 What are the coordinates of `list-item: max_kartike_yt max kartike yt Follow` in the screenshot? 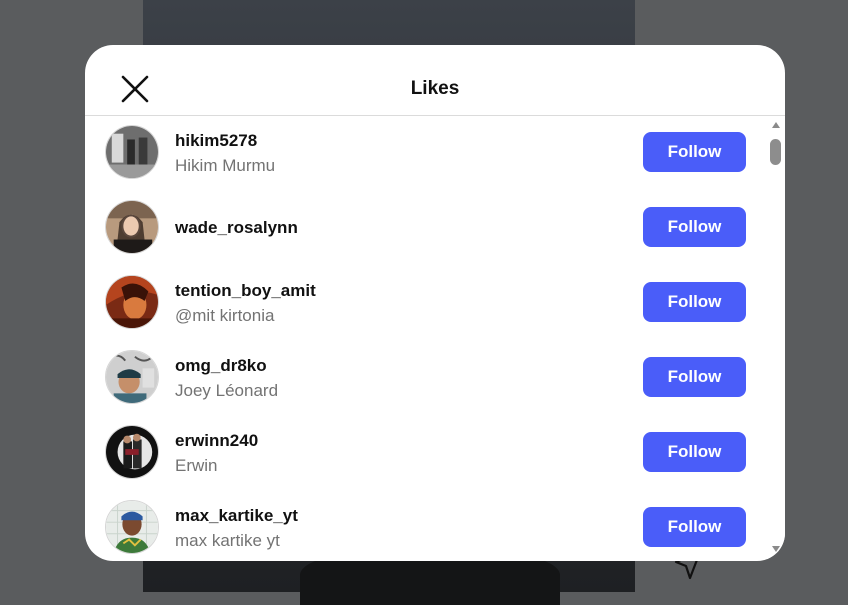 It's located at (426, 526).